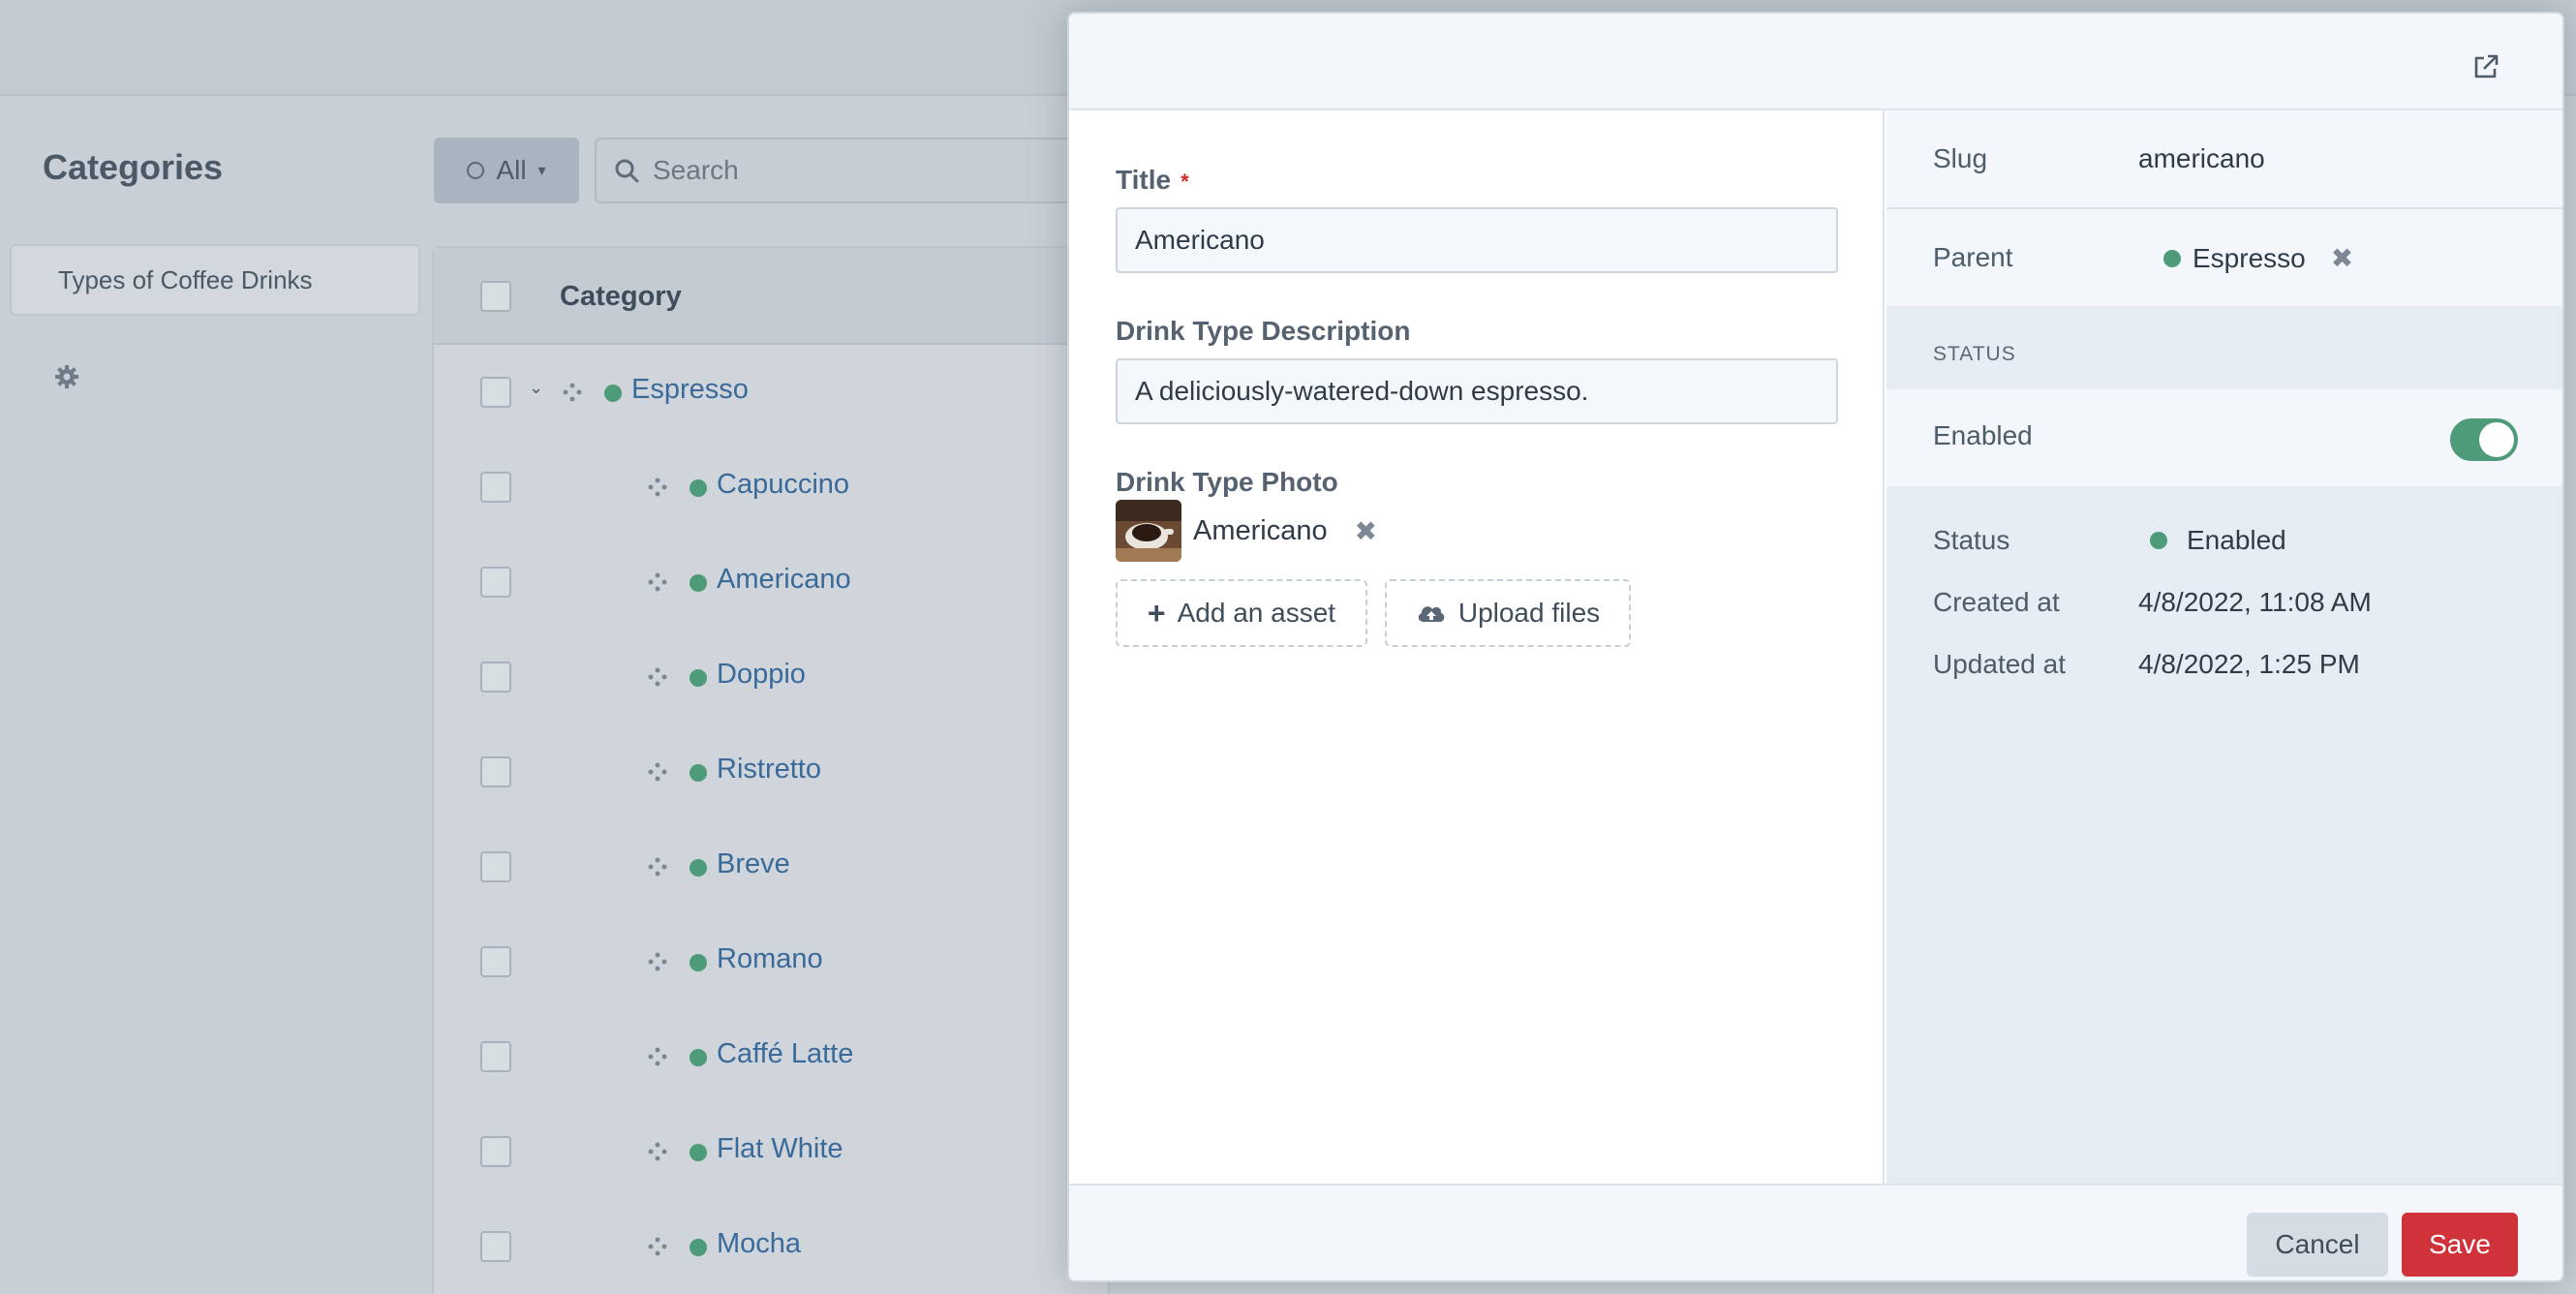 This screenshot has height=1294, width=2576. What do you see at coordinates (1227, 482) in the screenshot?
I see `photo-field-label: Drink Type Photo` at bounding box center [1227, 482].